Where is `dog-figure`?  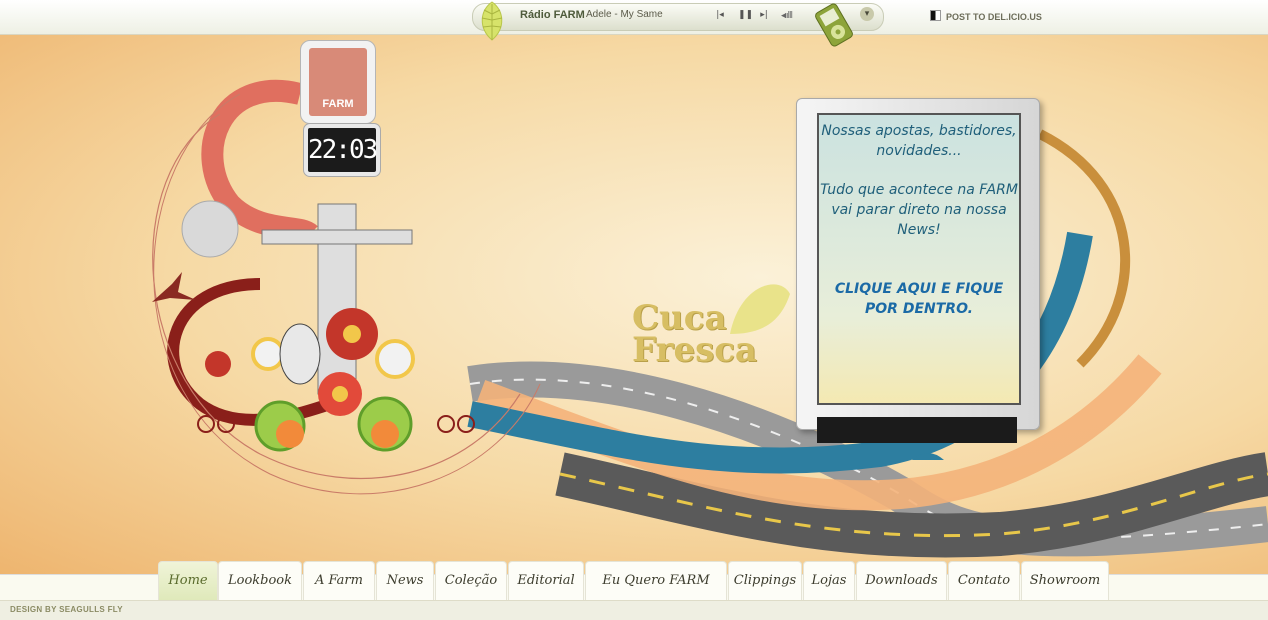
dog-figure is located at coordinates (300, 354).